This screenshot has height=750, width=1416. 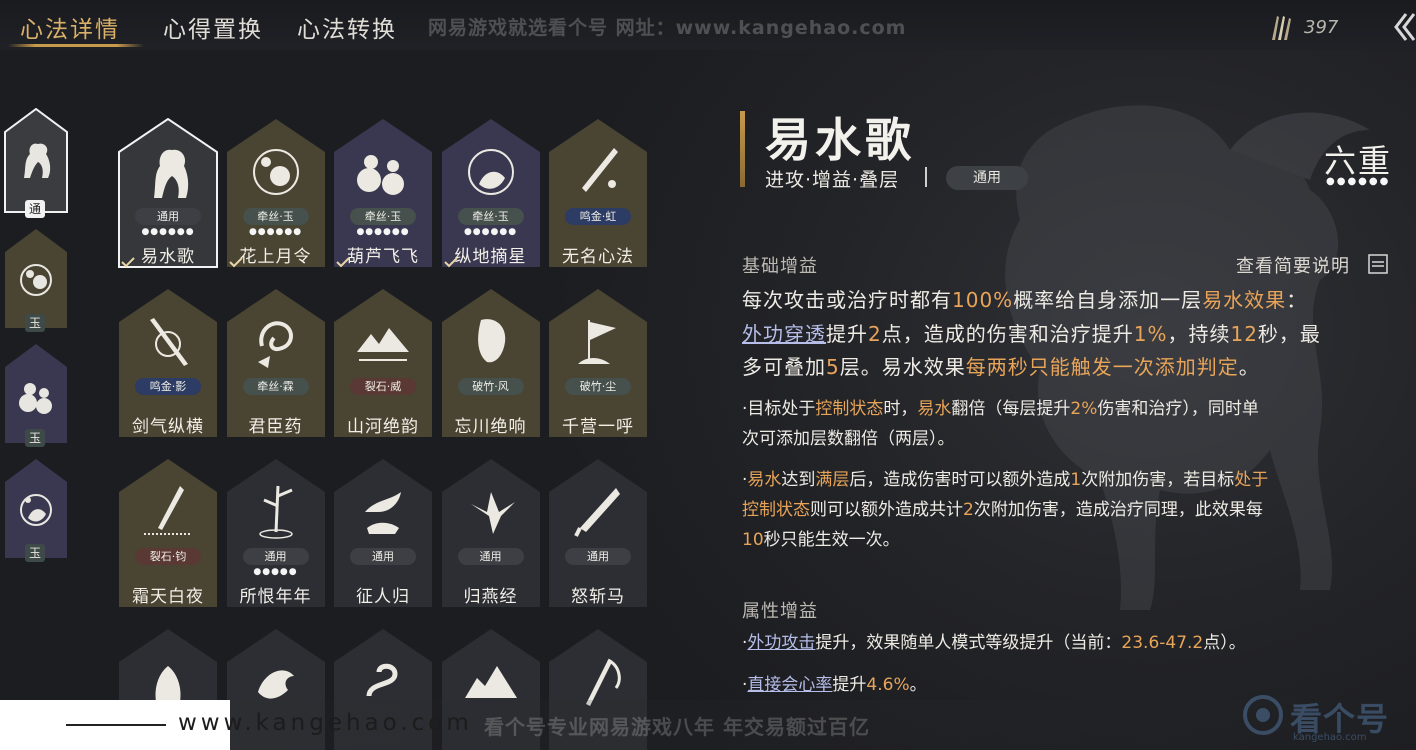 I want to click on skill-card: 鸣金·影剑气纵横, so click(x=168, y=363).